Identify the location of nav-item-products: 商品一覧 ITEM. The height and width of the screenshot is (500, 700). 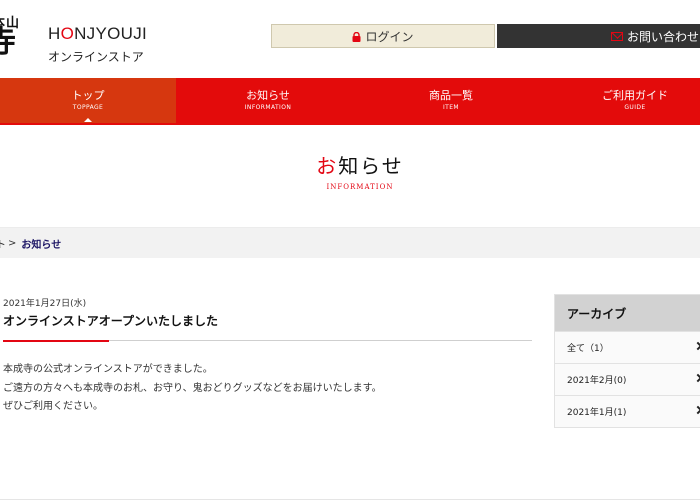
(451, 100).